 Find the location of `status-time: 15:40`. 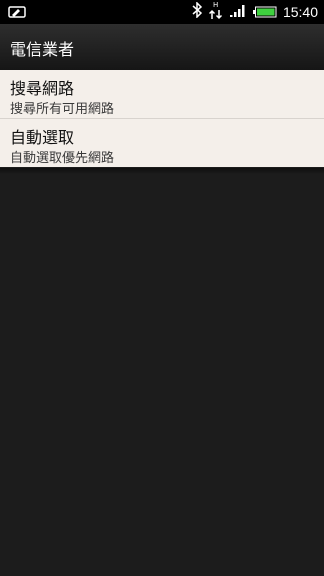

status-time: 15:40 is located at coordinates (300, 12).